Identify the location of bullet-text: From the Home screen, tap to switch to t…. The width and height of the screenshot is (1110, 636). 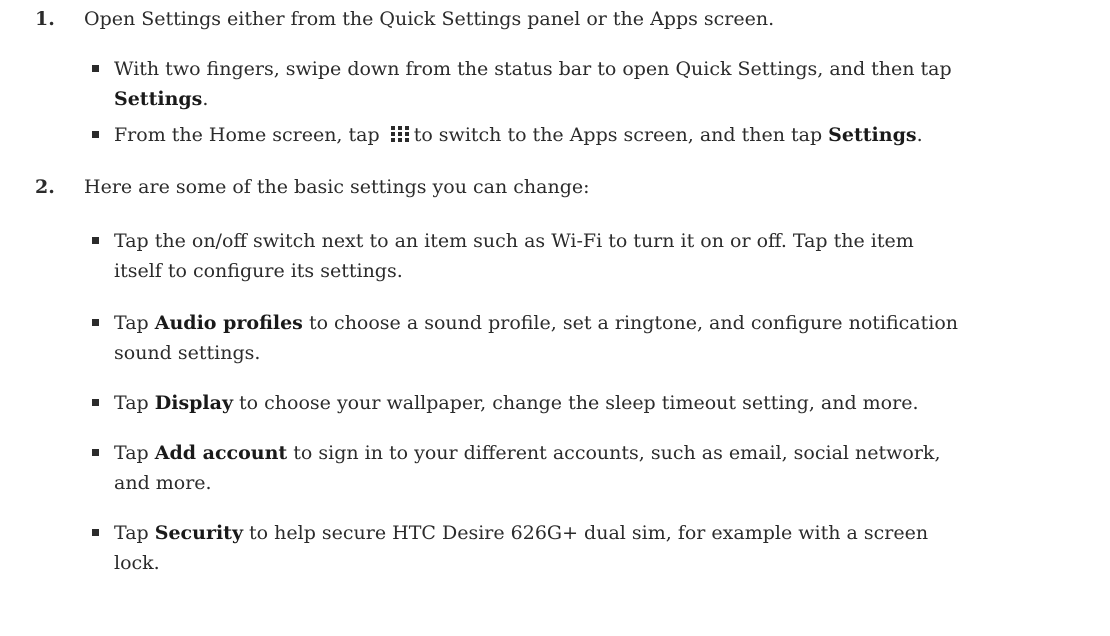
(518, 135).